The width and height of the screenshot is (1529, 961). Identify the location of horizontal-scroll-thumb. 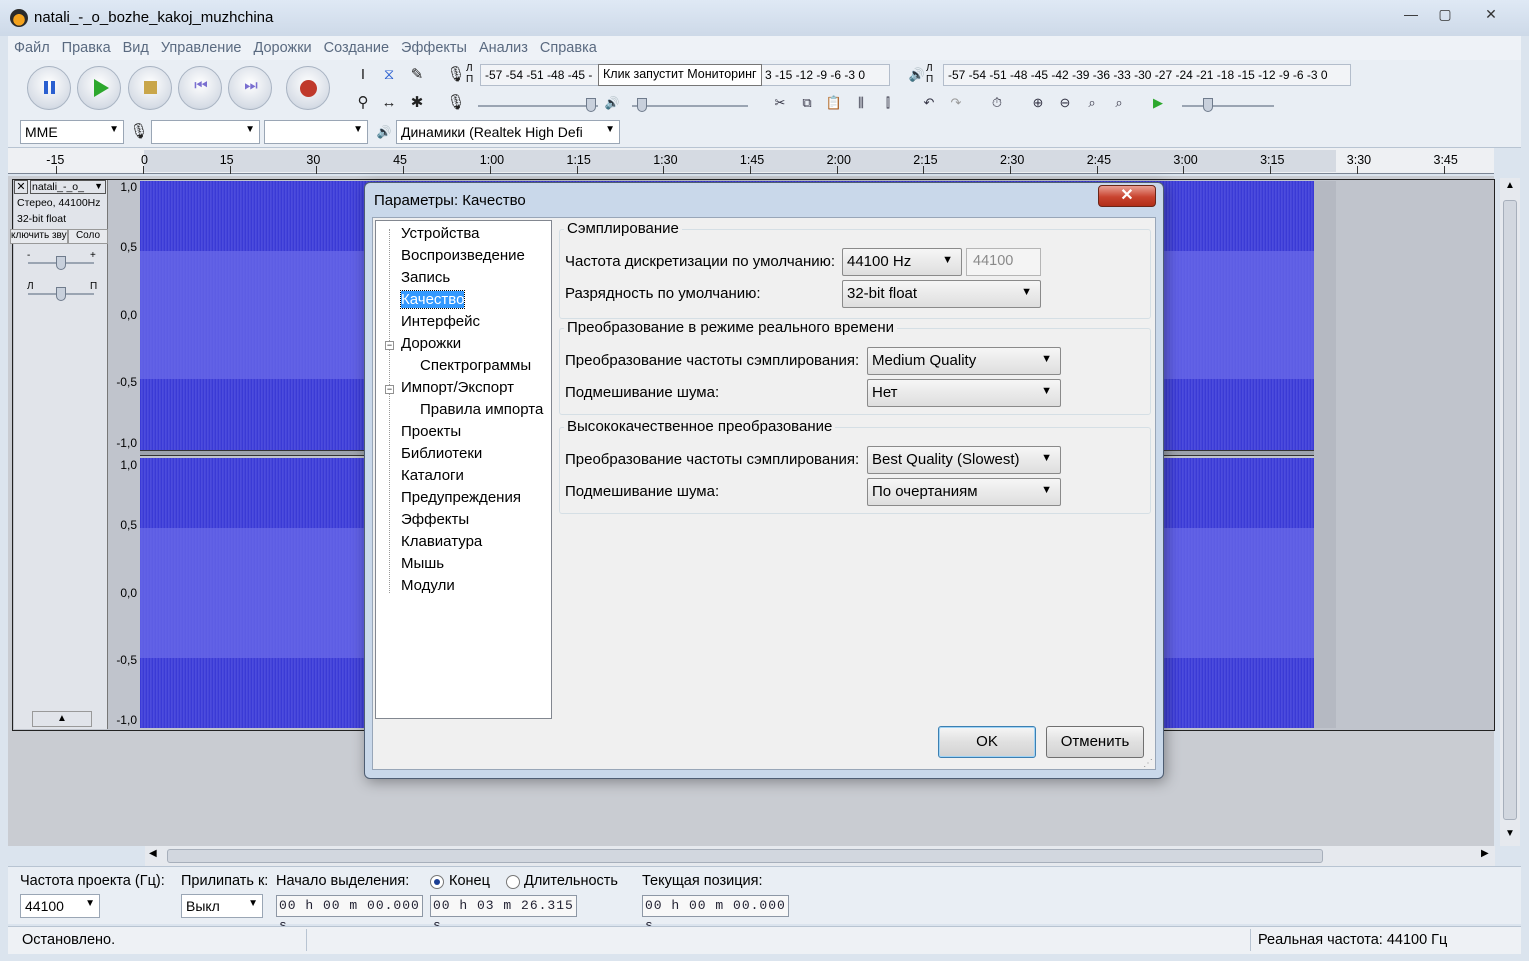
(745, 856).